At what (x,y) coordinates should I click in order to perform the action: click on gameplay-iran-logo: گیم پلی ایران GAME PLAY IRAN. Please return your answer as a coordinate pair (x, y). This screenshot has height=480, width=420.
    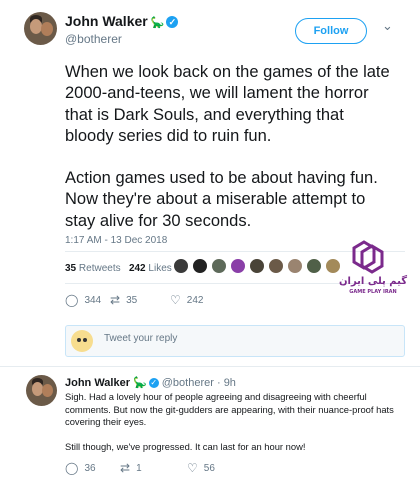
    Looking at the image, I should click on (373, 267).